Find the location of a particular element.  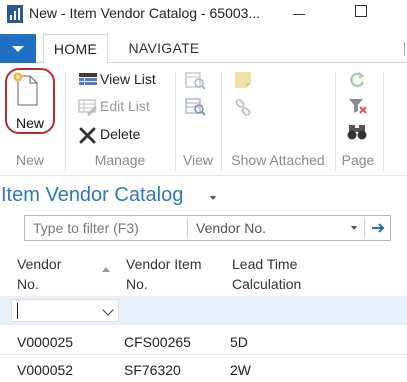

column-header-line: Calculation is located at coordinates (267, 284).